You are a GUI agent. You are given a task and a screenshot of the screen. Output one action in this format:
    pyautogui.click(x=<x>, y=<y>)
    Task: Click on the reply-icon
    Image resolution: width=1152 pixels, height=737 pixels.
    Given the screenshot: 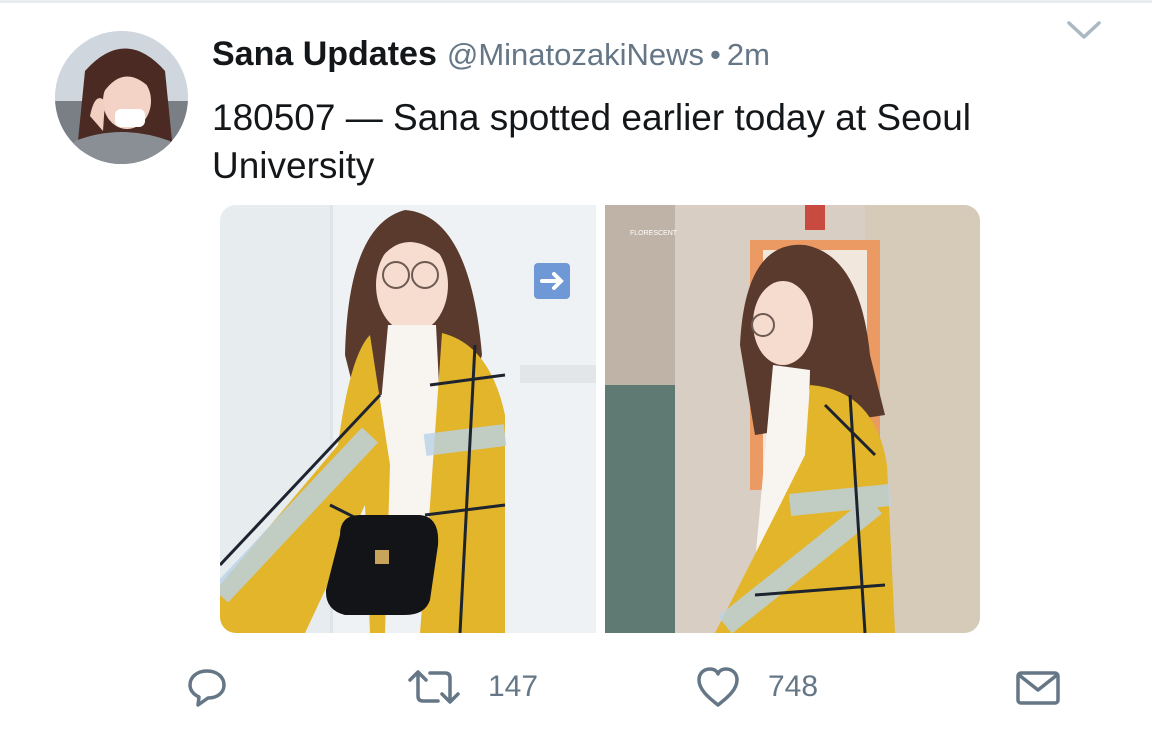 What is the action you would take?
    pyautogui.click(x=207, y=688)
    